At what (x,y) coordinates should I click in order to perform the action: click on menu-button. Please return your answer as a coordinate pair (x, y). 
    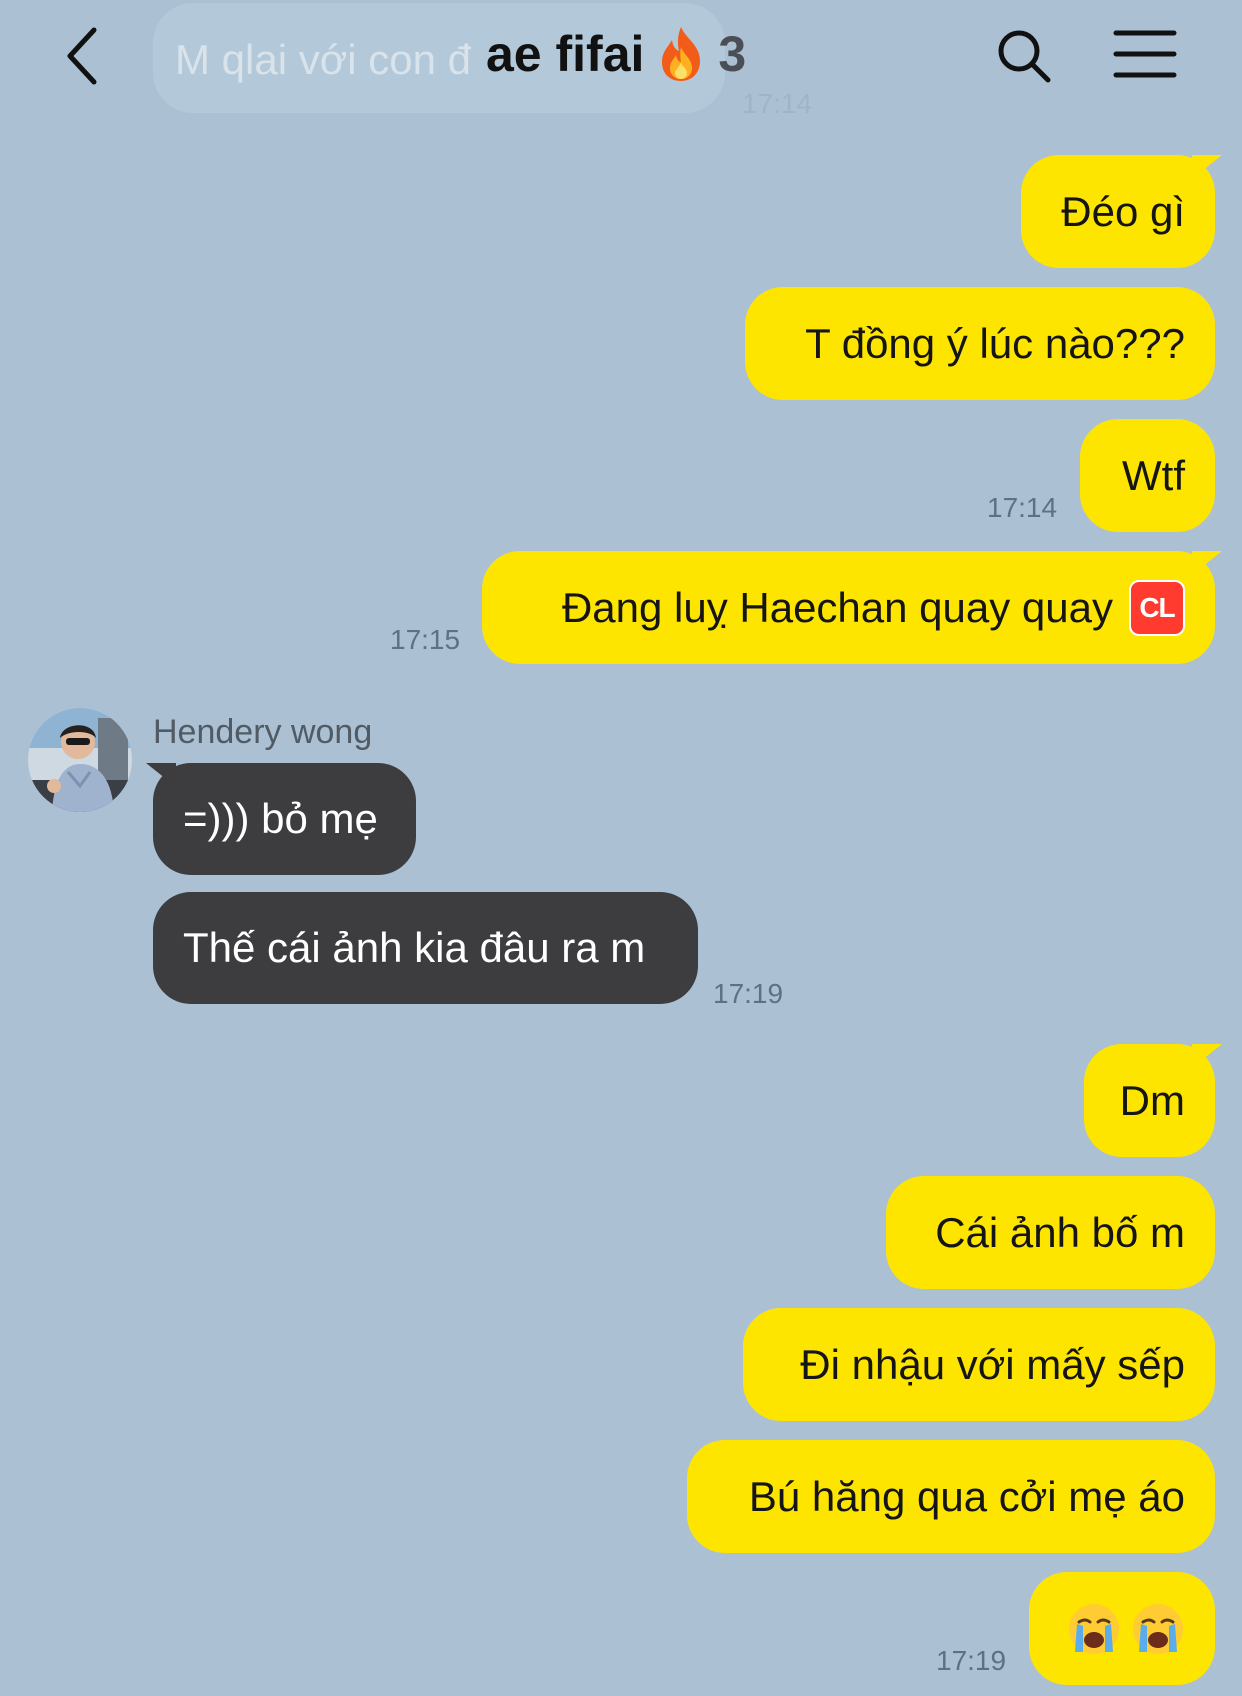
    Looking at the image, I should click on (1145, 54).